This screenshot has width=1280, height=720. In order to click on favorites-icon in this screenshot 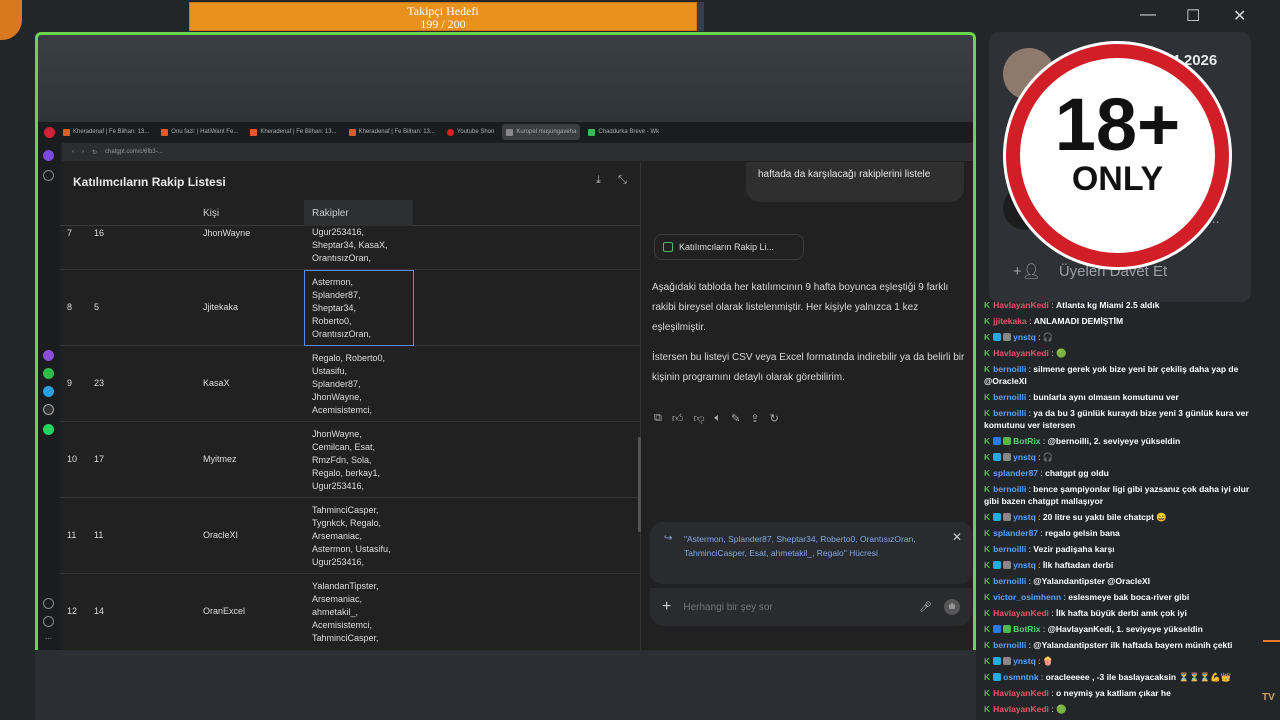, I will do `click(48, 603)`.